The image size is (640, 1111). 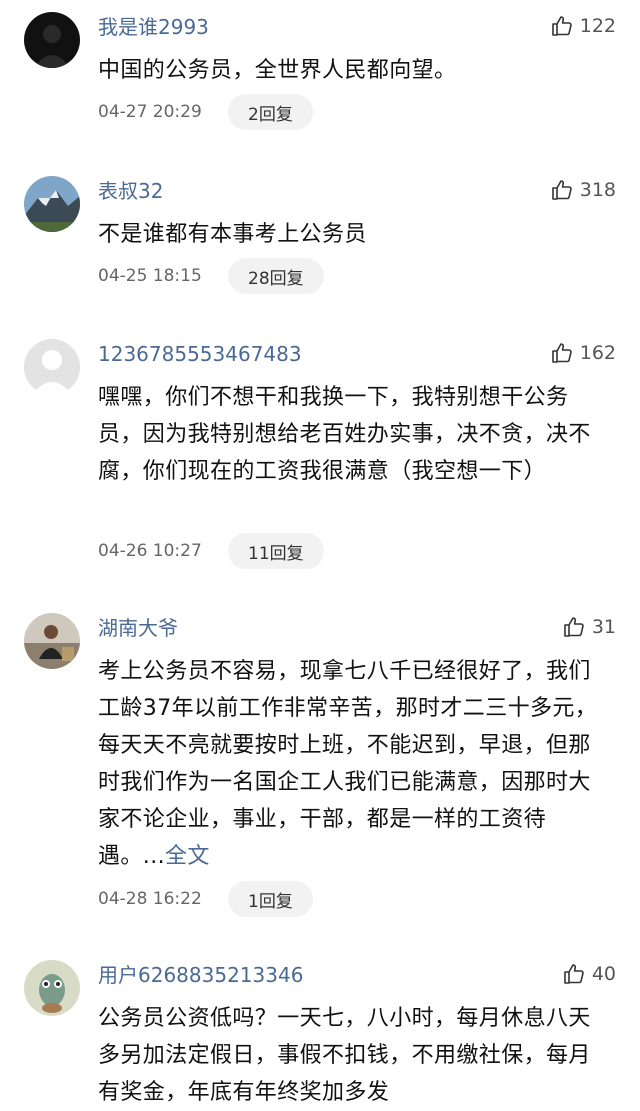 What do you see at coordinates (150, 551) in the screenshot?
I see `timestamp: 04-26 10:27` at bounding box center [150, 551].